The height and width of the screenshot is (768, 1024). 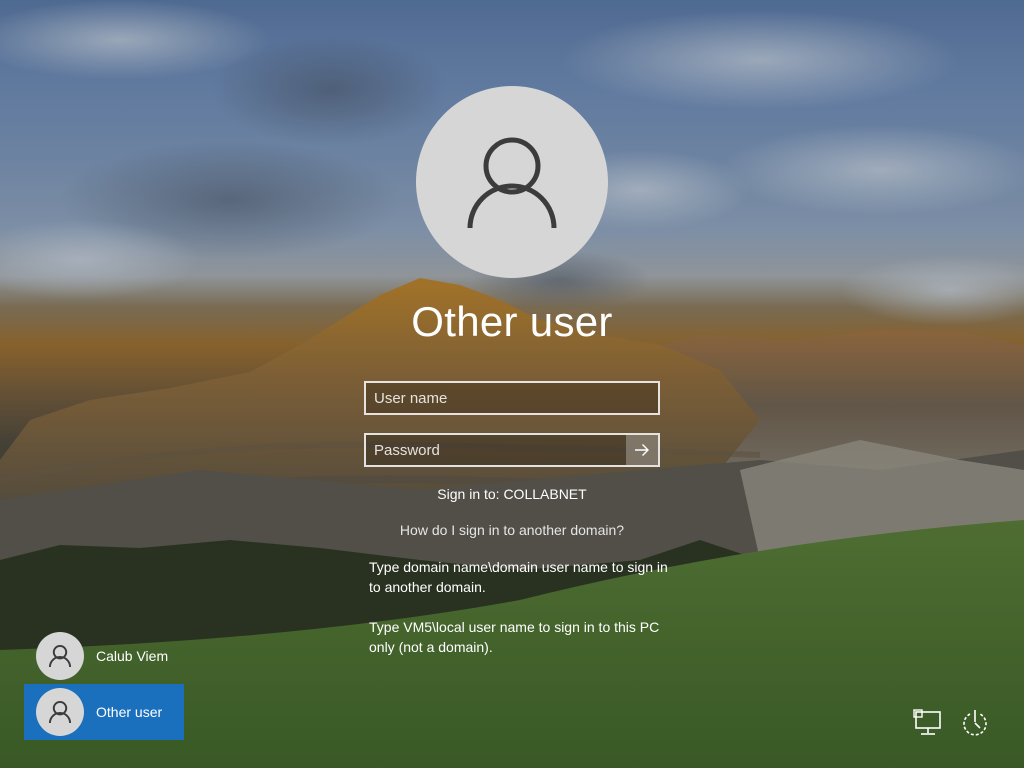 I want to click on submit-button, so click(x=642, y=450).